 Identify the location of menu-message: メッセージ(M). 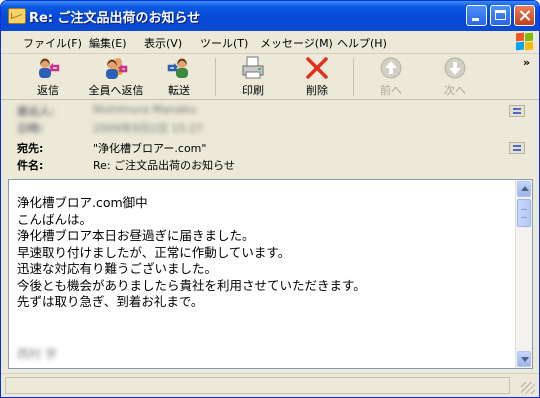
(296, 43).